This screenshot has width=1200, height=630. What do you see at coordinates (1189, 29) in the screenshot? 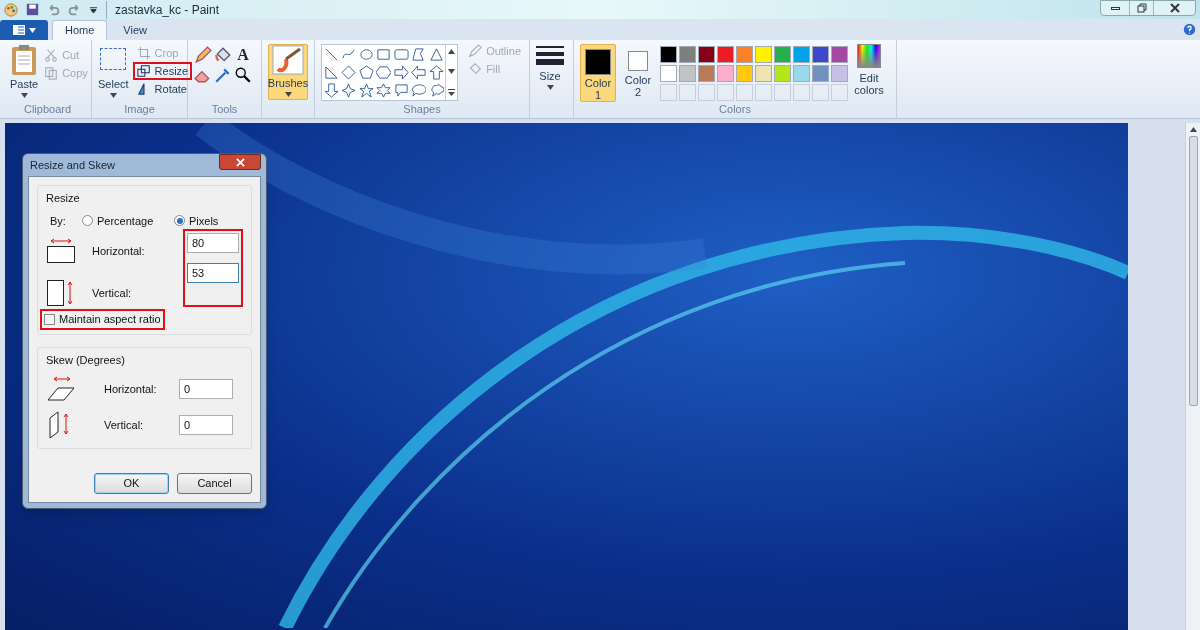
I see `help-icon` at bounding box center [1189, 29].